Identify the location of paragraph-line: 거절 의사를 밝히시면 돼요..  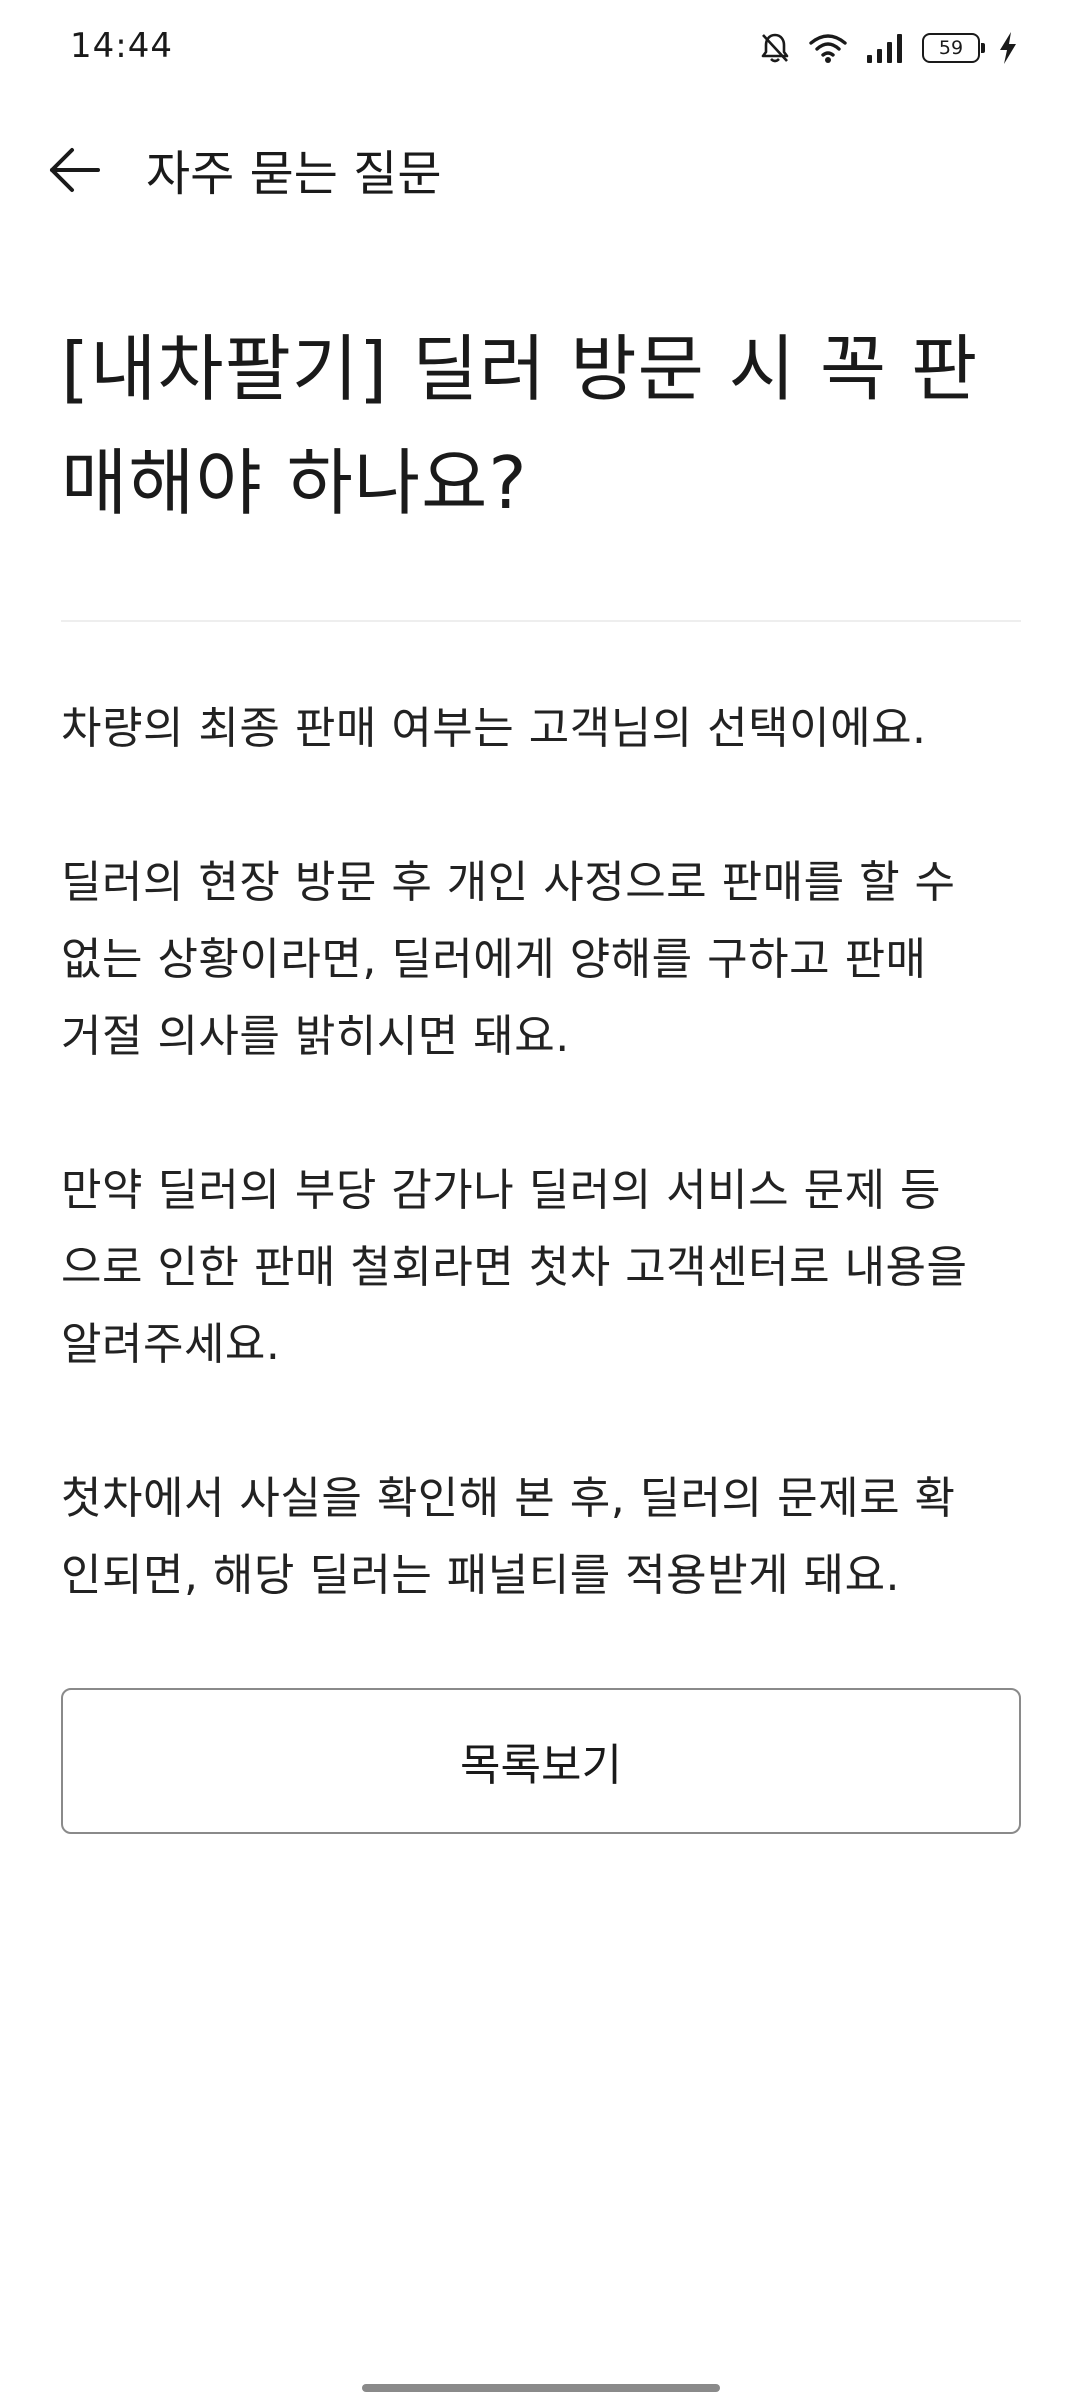
(315, 1036).